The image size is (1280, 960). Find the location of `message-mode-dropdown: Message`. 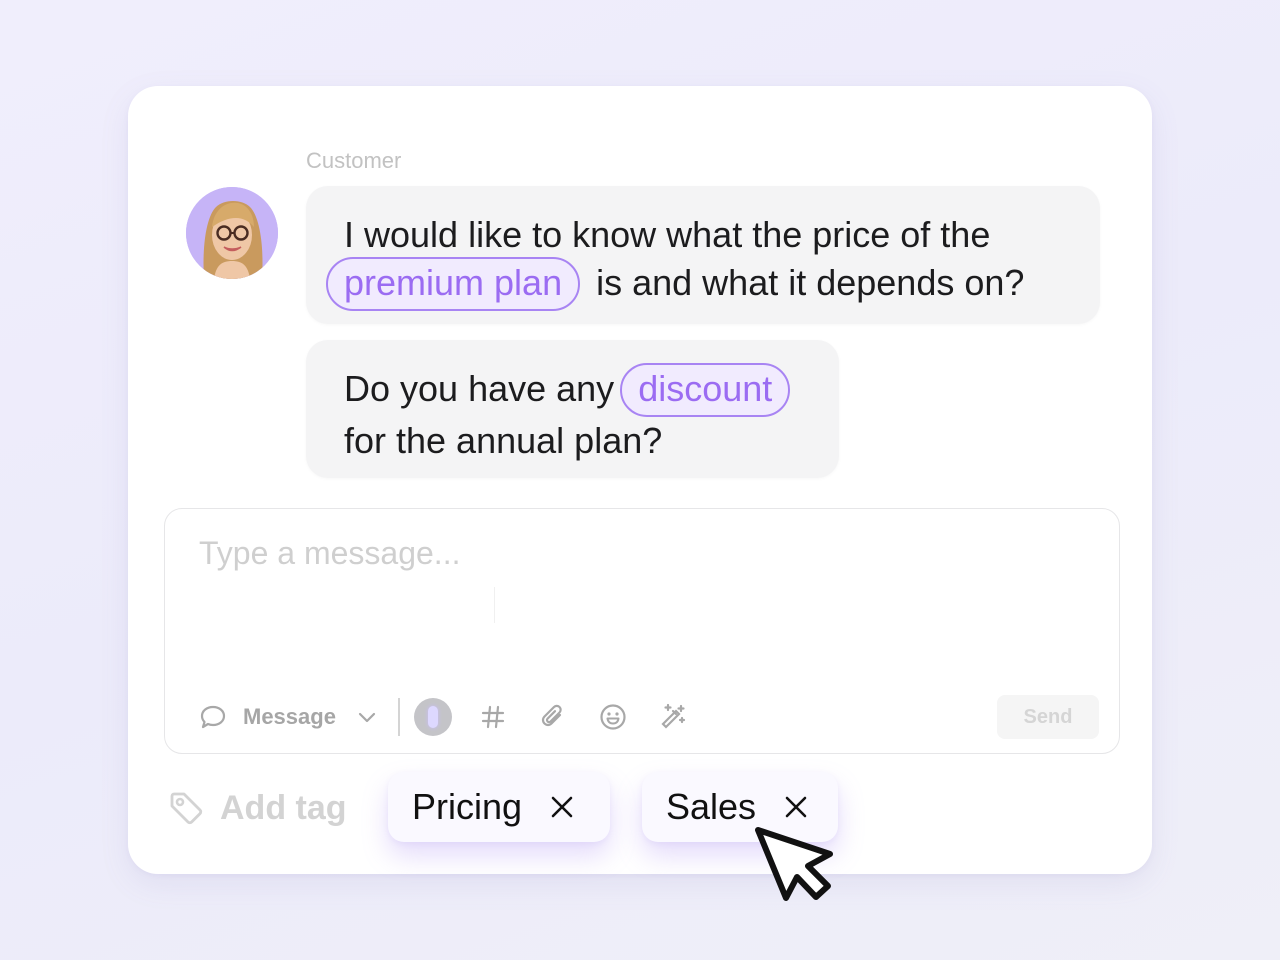

message-mode-dropdown: Message is located at coordinates (288, 717).